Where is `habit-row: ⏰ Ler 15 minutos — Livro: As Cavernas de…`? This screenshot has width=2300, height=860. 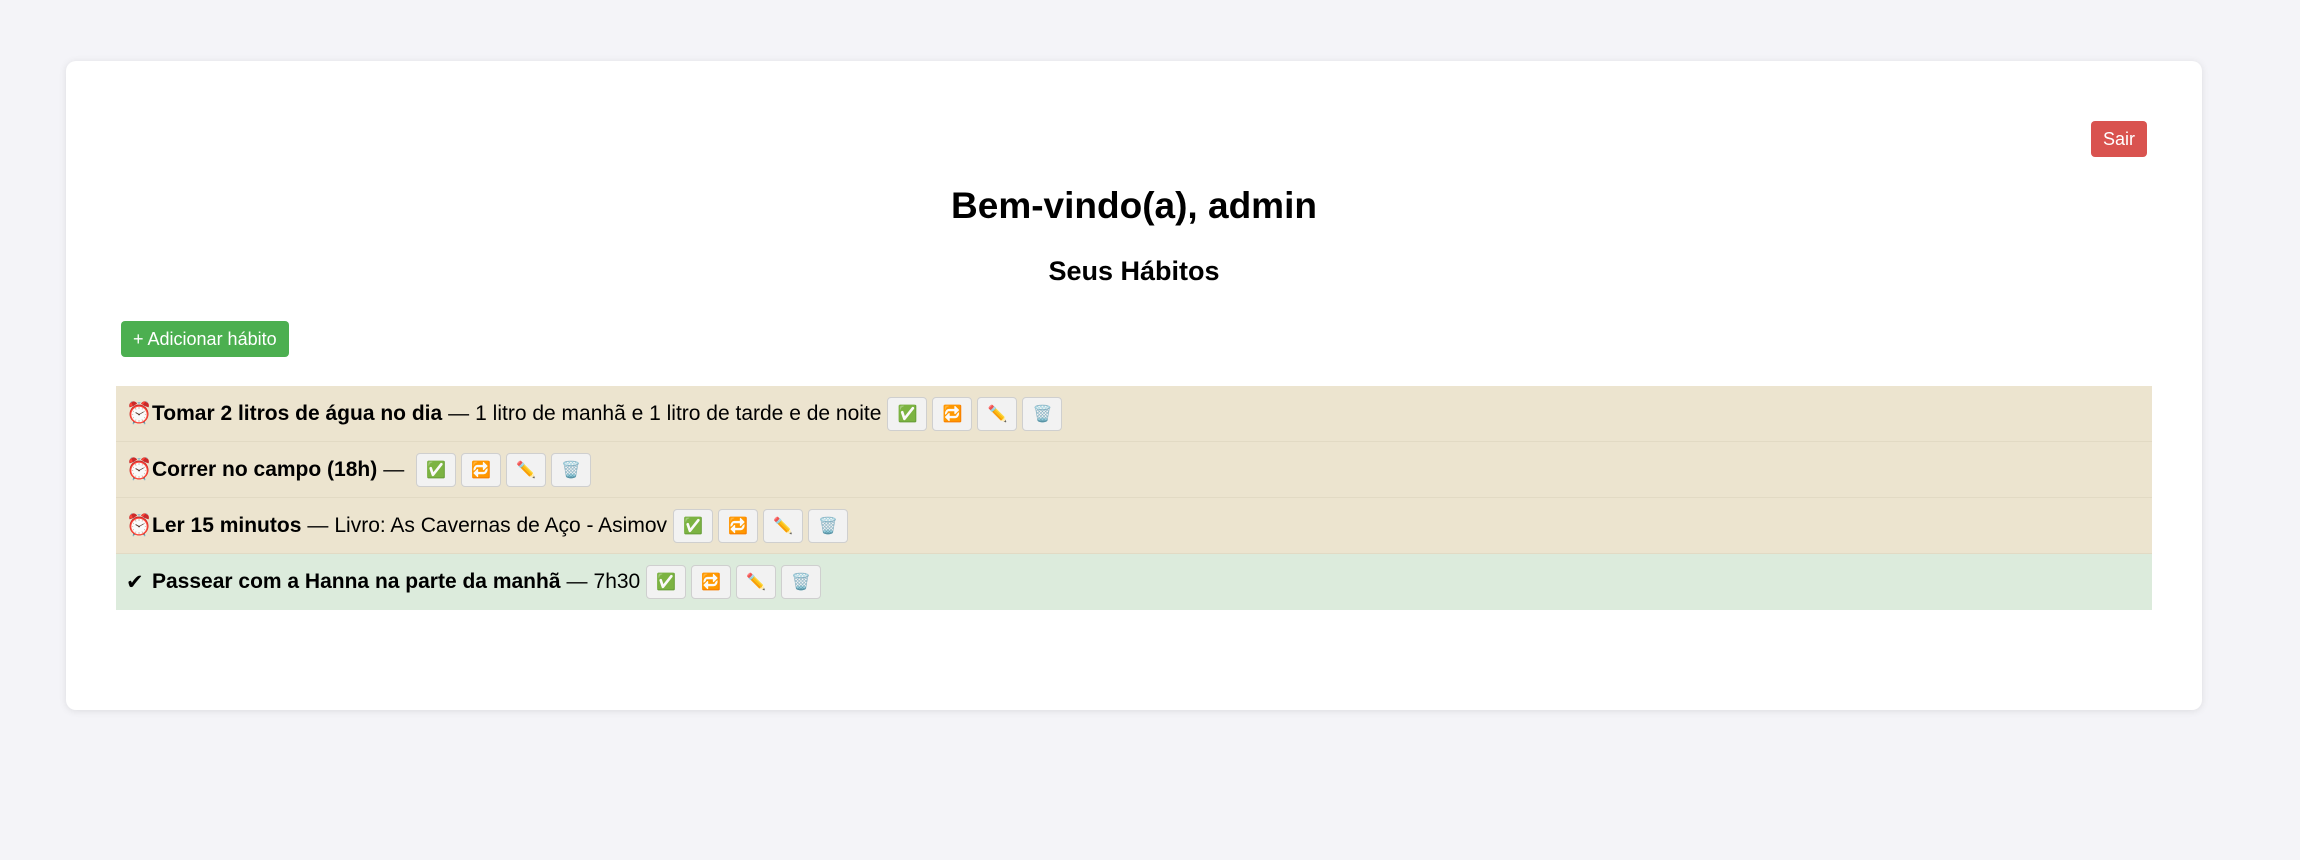
habit-row: ⏰ Ler 15 minutos — Livro: As Cavernas de… is located at coordinates (1134, 526).